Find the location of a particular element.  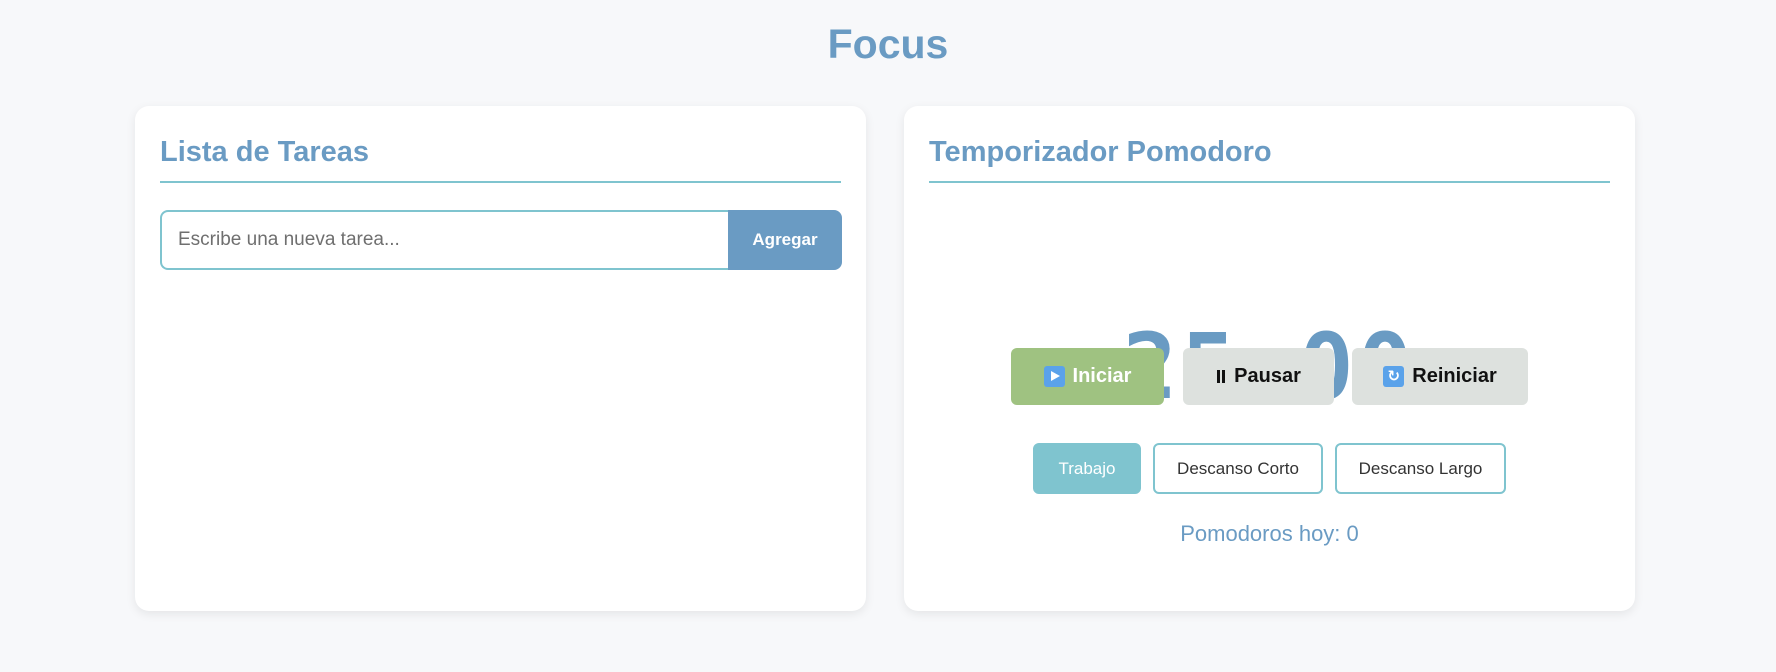

start-button-label: Iniciar is located at coordinates (1102, 376).